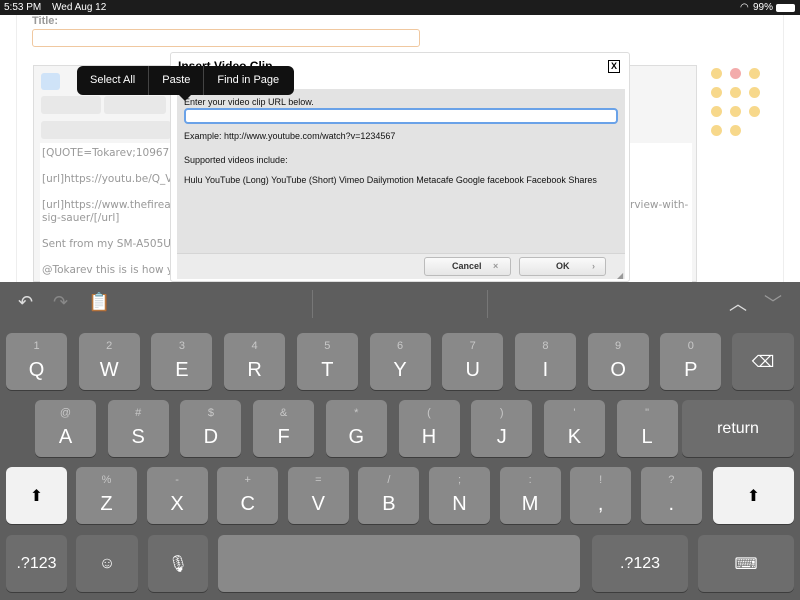 The image size is (800, 600). I want to click on key-primary: J, so click(501, 437).